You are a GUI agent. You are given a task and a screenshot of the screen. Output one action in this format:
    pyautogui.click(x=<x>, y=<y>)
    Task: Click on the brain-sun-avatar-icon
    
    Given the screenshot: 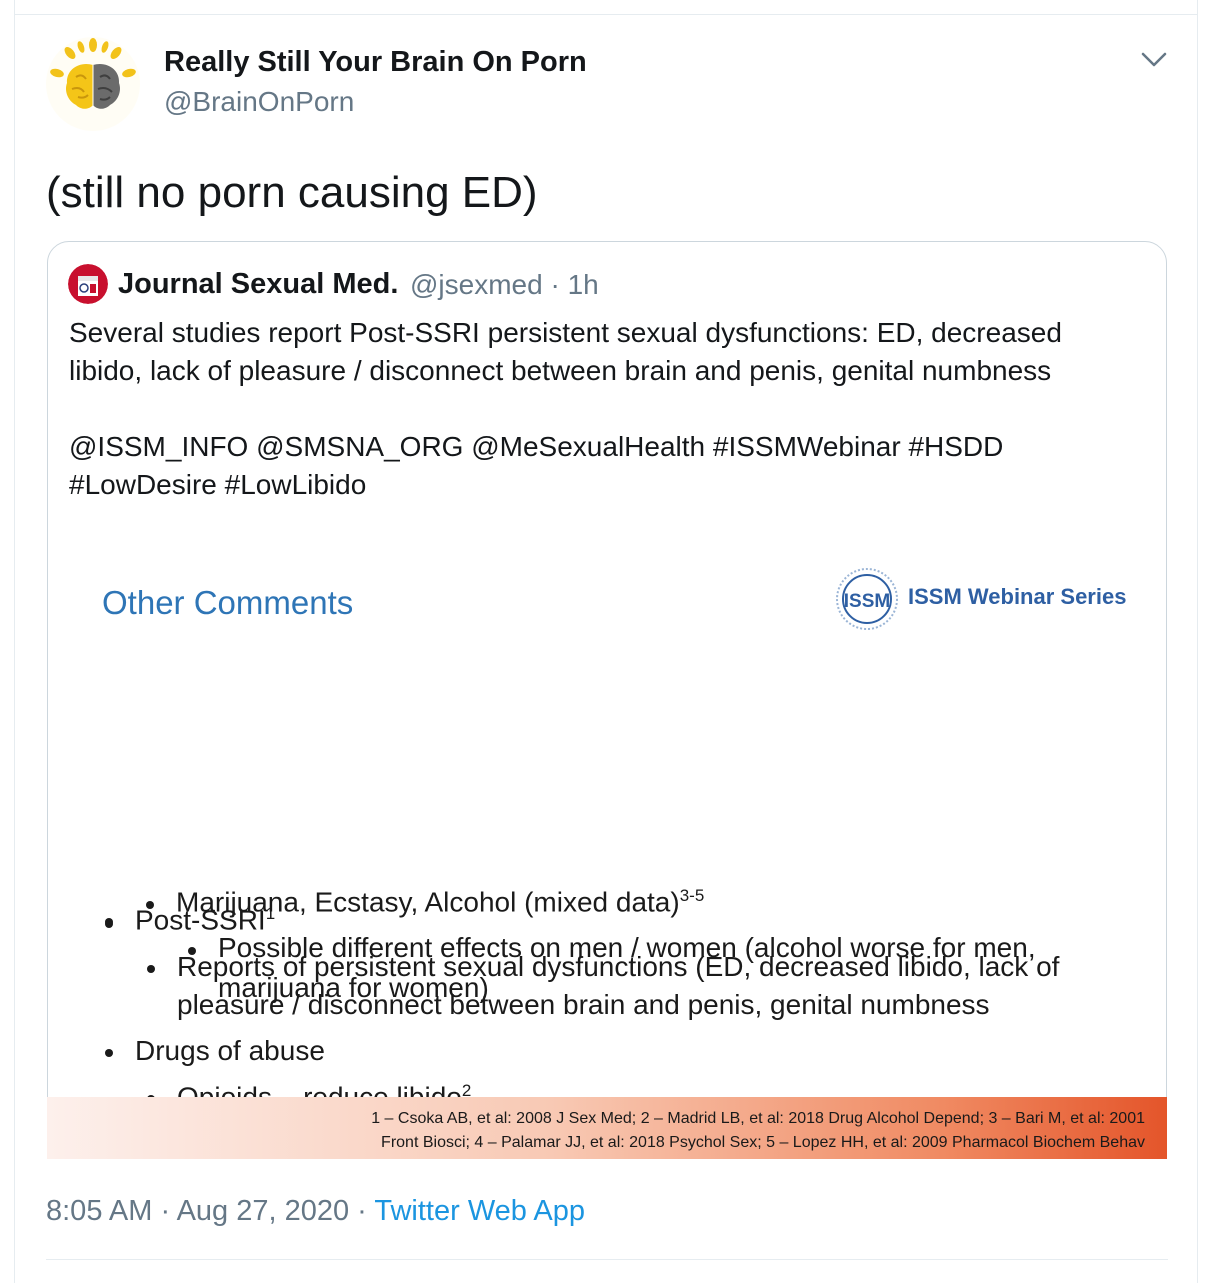 What is the action you would take?
    pyautogui.click(x=93, y=73)
    